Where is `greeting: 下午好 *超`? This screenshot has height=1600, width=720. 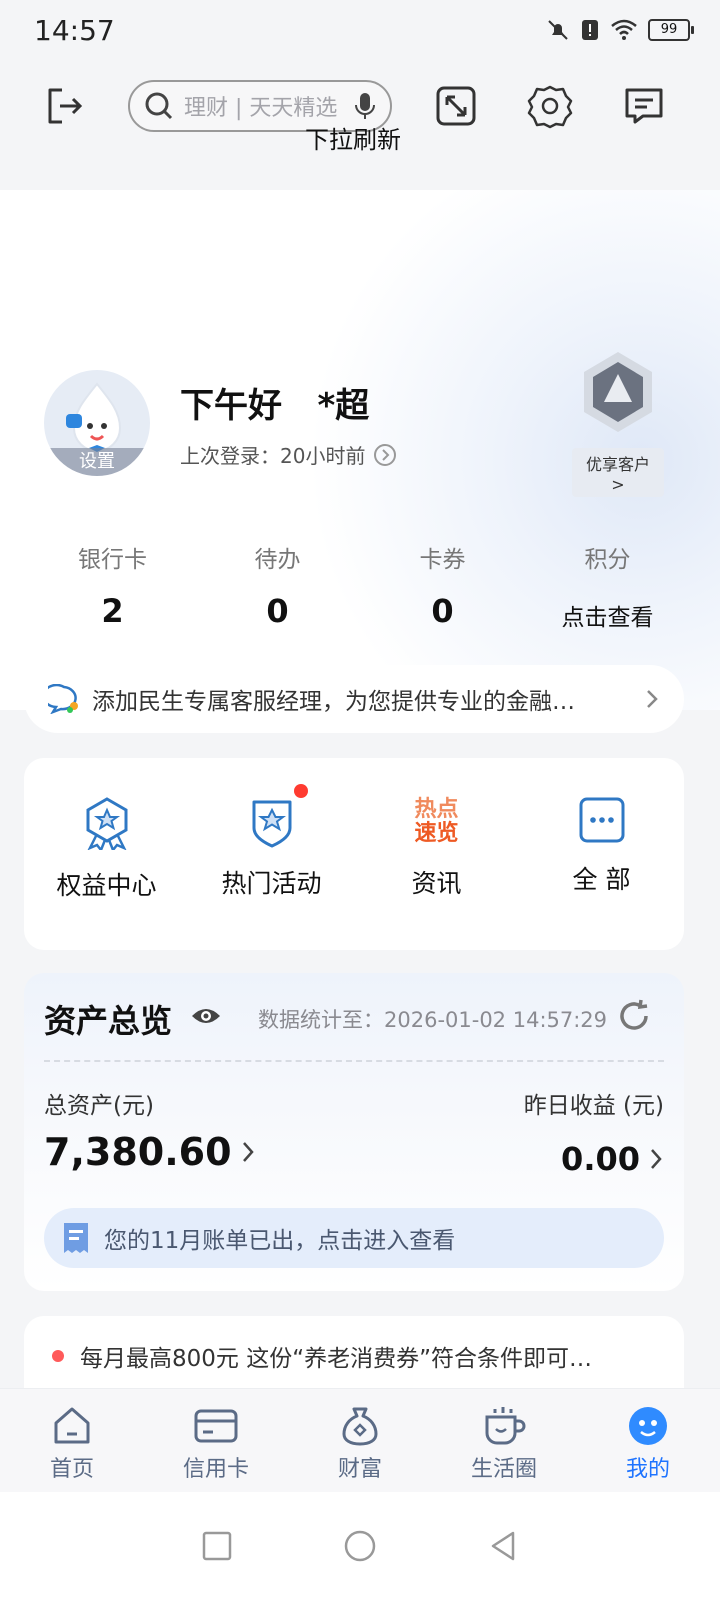 greeting: 下午好 *超 is located at coordinates (274, 402).